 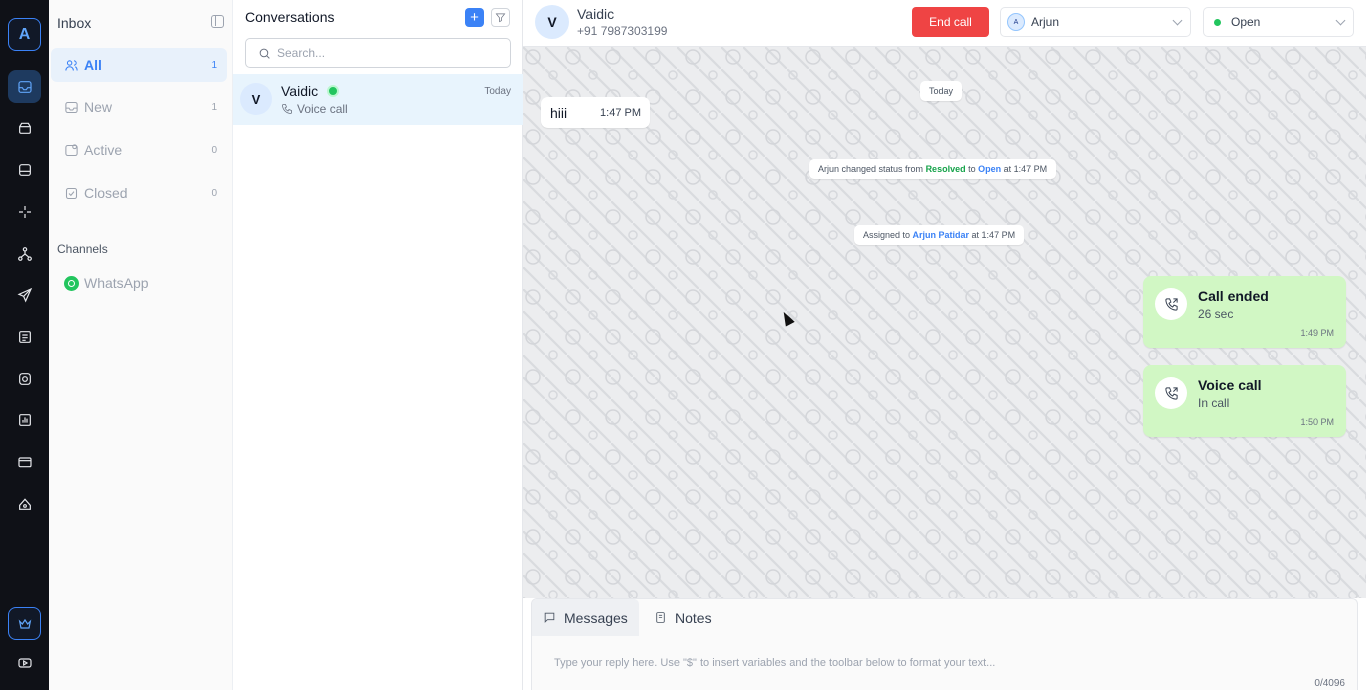 I want to click on tab-notes: Notes, so click(x=683, y=617).